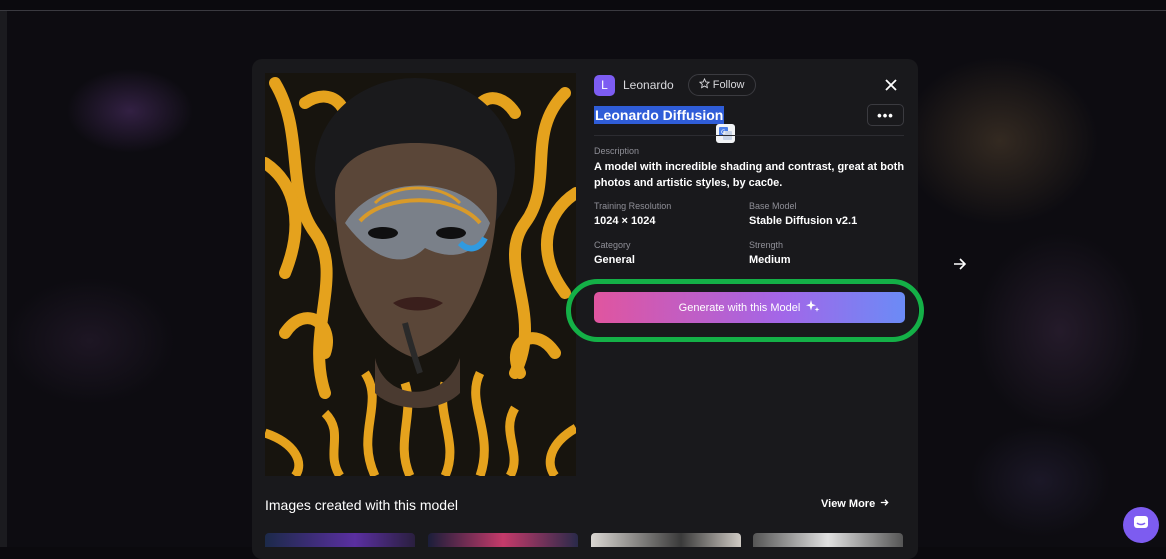 This screenshot has width=1166, height=559. Describe the element at coordinates (728, 85) in the screenshot. I see `follow-label: Follow` at that location.